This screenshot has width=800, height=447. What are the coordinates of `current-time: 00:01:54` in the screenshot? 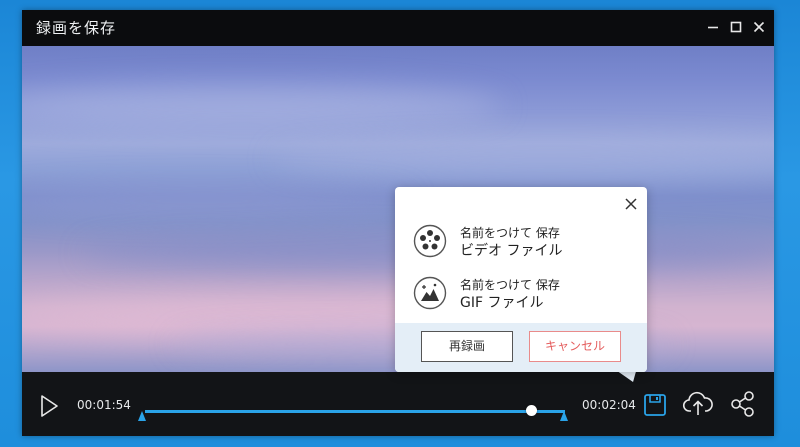 It's located at (104, 405).